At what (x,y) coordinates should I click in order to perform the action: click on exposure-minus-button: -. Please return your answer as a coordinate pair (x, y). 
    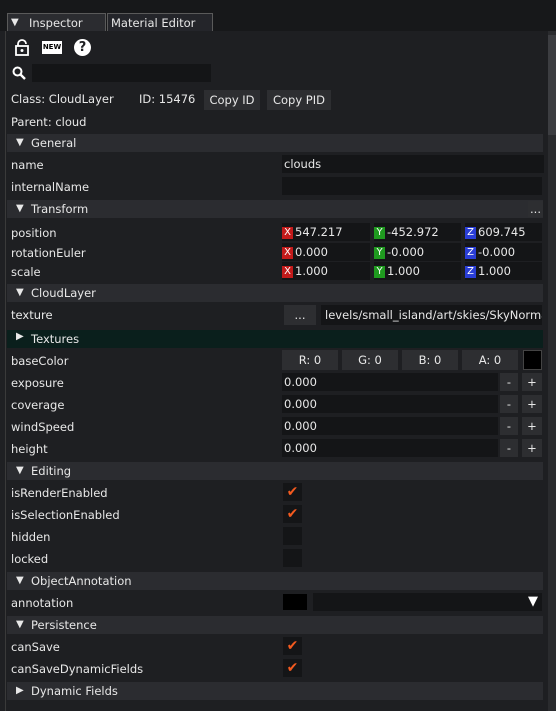
    Looking at the image, I should click on (509, 382).